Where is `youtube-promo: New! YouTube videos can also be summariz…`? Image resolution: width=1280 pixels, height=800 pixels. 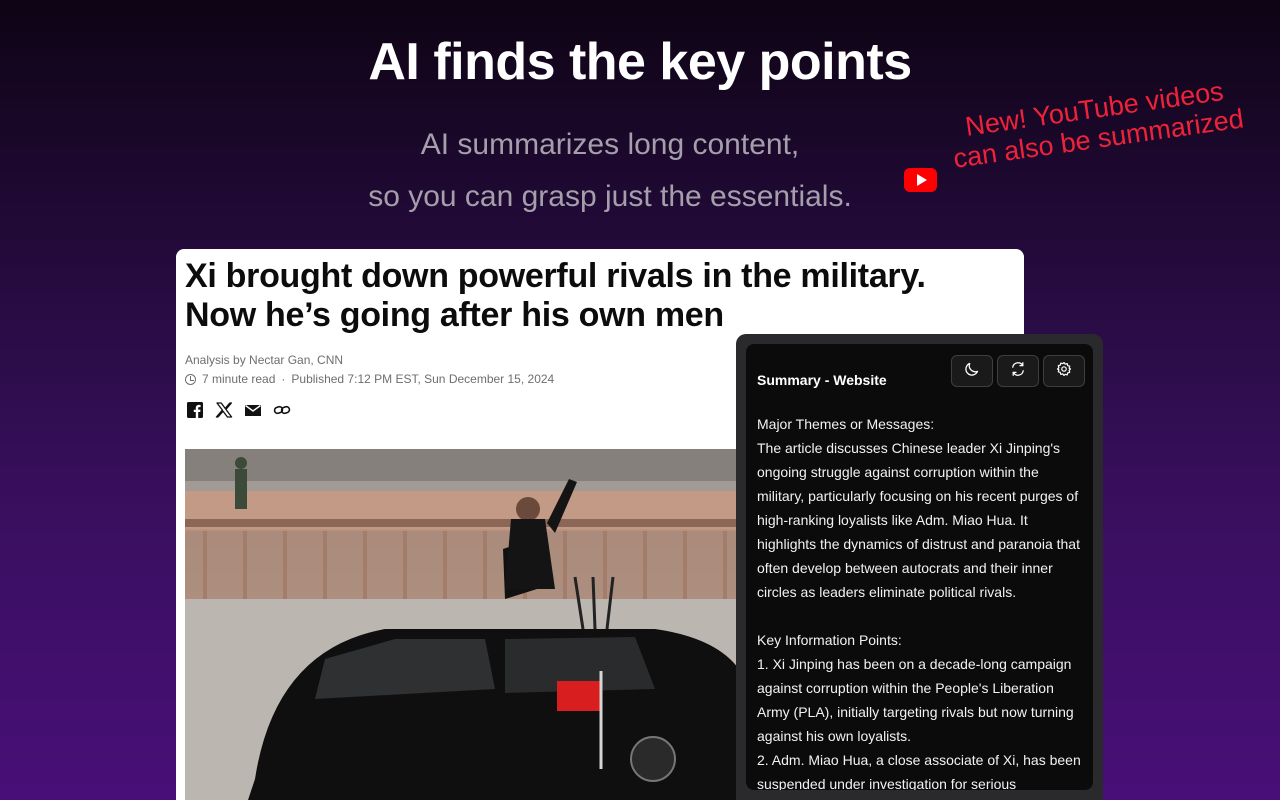
youtube-promo: New! YouTube videos can also be summariz… is located at coordinates (1084, 147).